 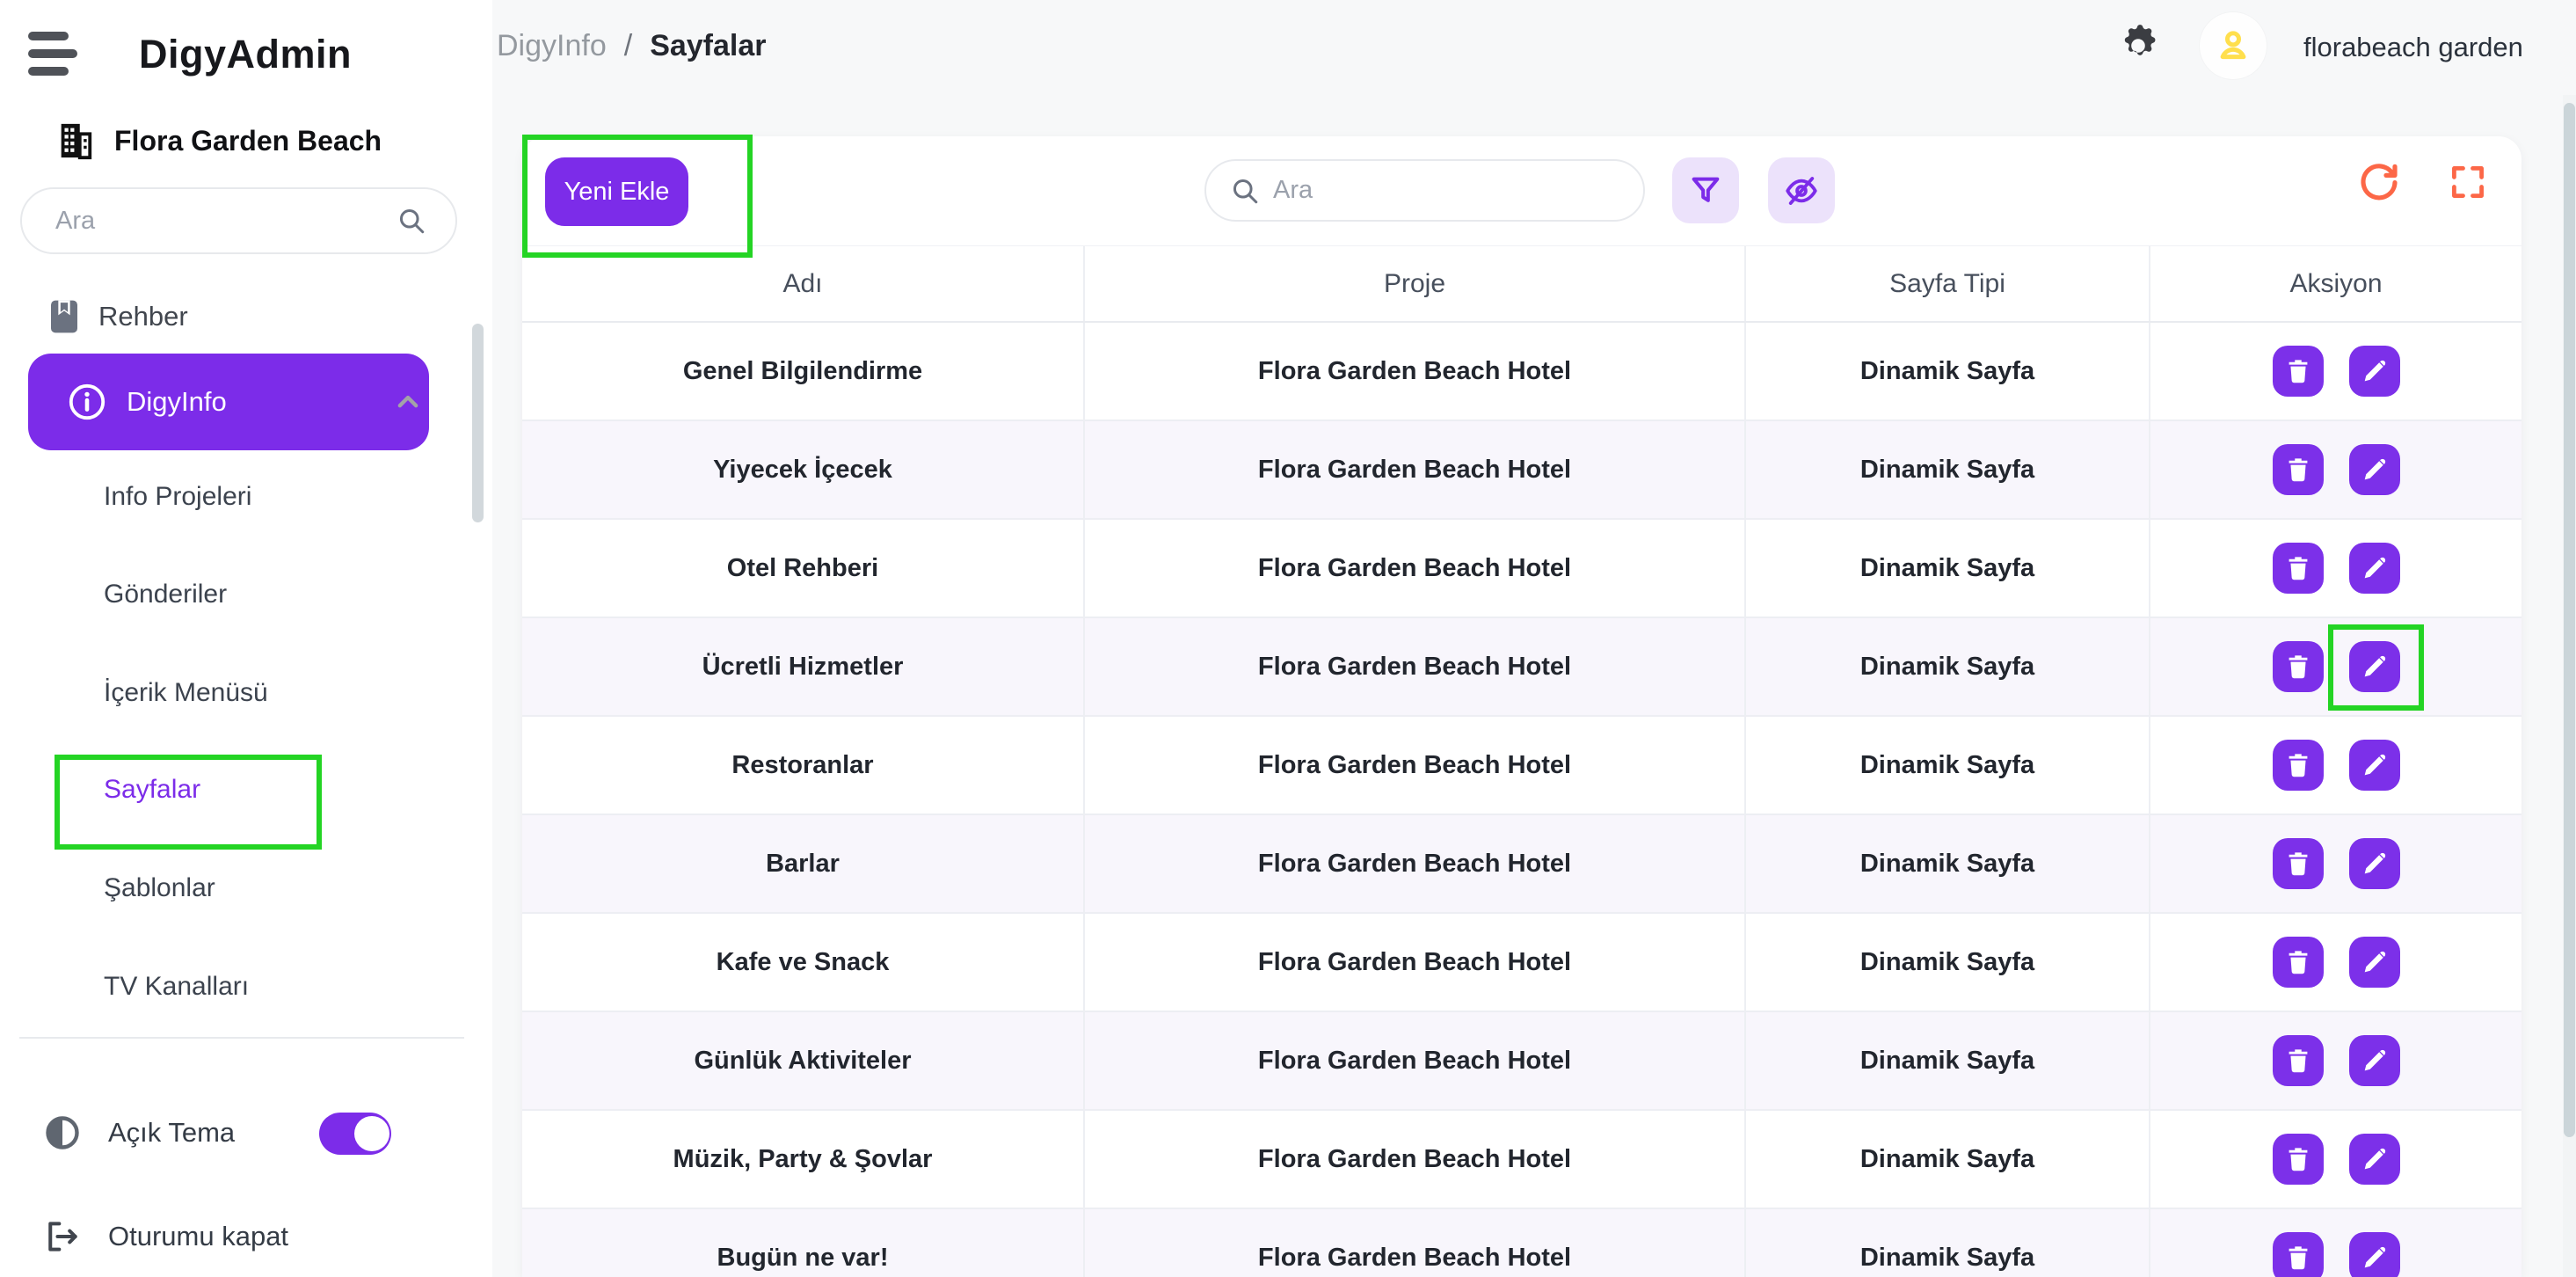 I want to click on sidebar-subitem-icerik-menusu: İçerik Menüsü, so click(x=186, y=693).